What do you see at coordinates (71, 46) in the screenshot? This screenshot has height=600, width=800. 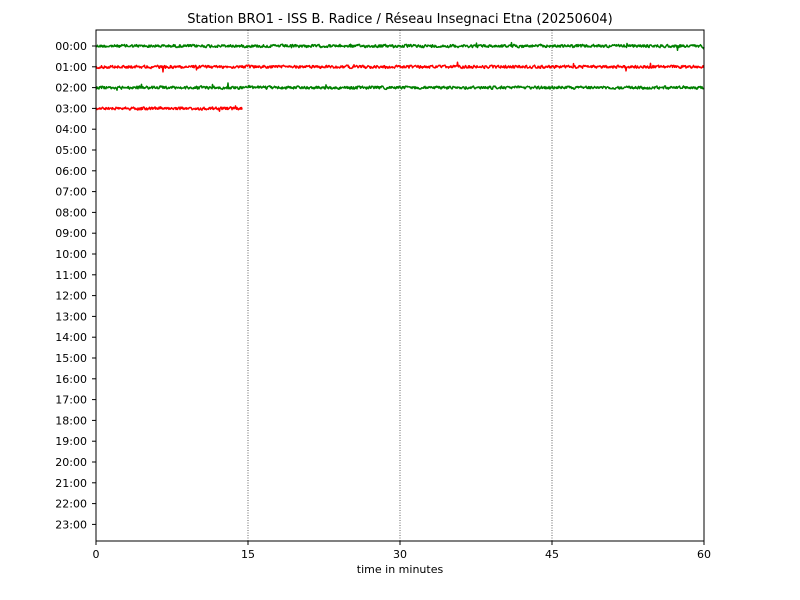 I see `y-tick-label: 00:00` at bounding box center [71, 46].